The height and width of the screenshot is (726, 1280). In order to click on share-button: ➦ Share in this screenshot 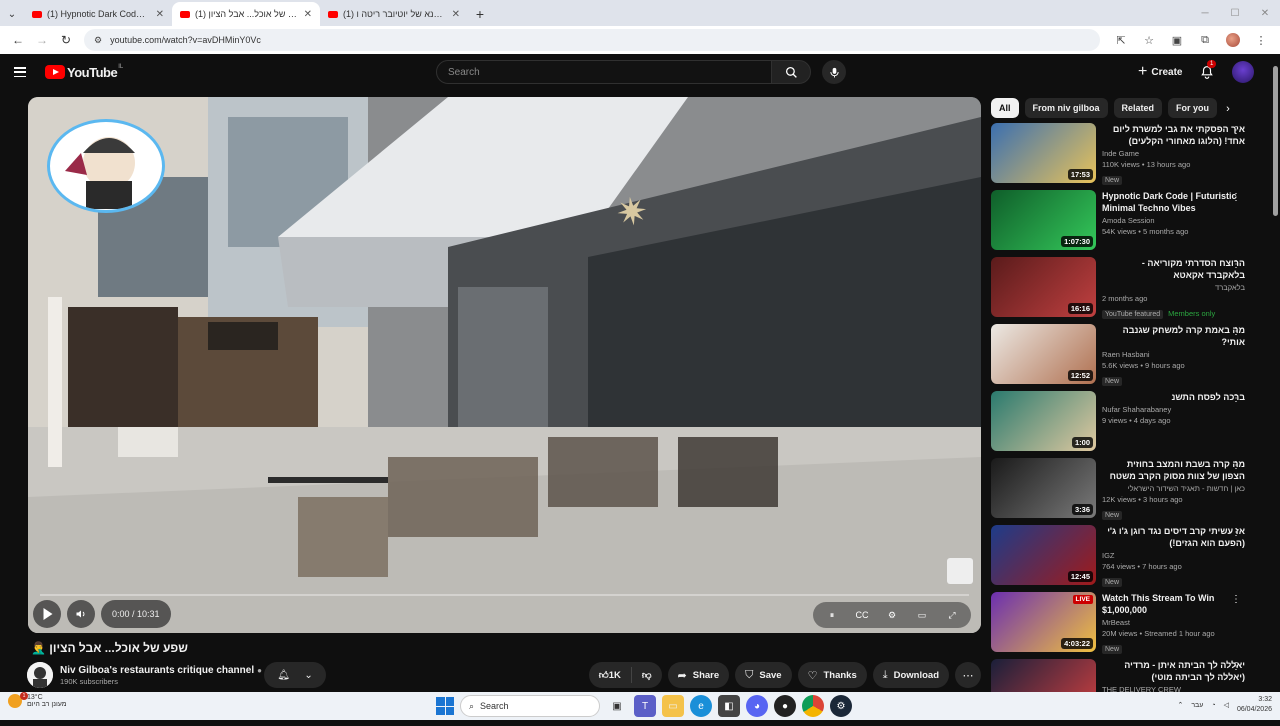, I will do `click(698, 675)`.